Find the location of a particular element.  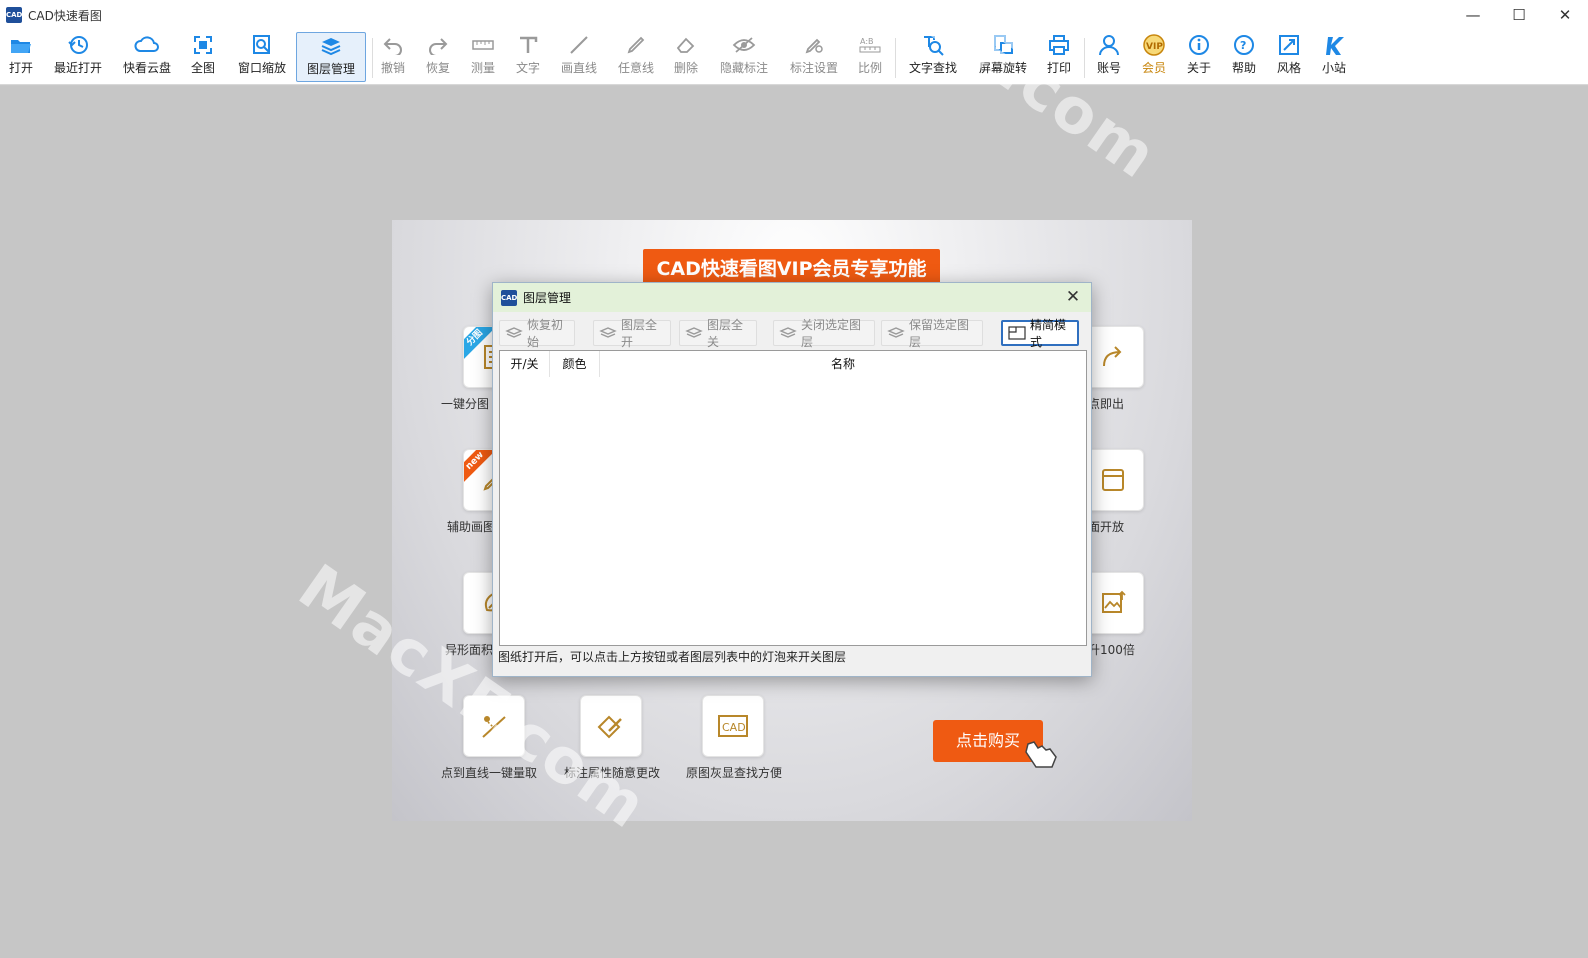

feature-grayscale-find: CAD 原图灰显查找方便 is located at coordinates (764, 738).